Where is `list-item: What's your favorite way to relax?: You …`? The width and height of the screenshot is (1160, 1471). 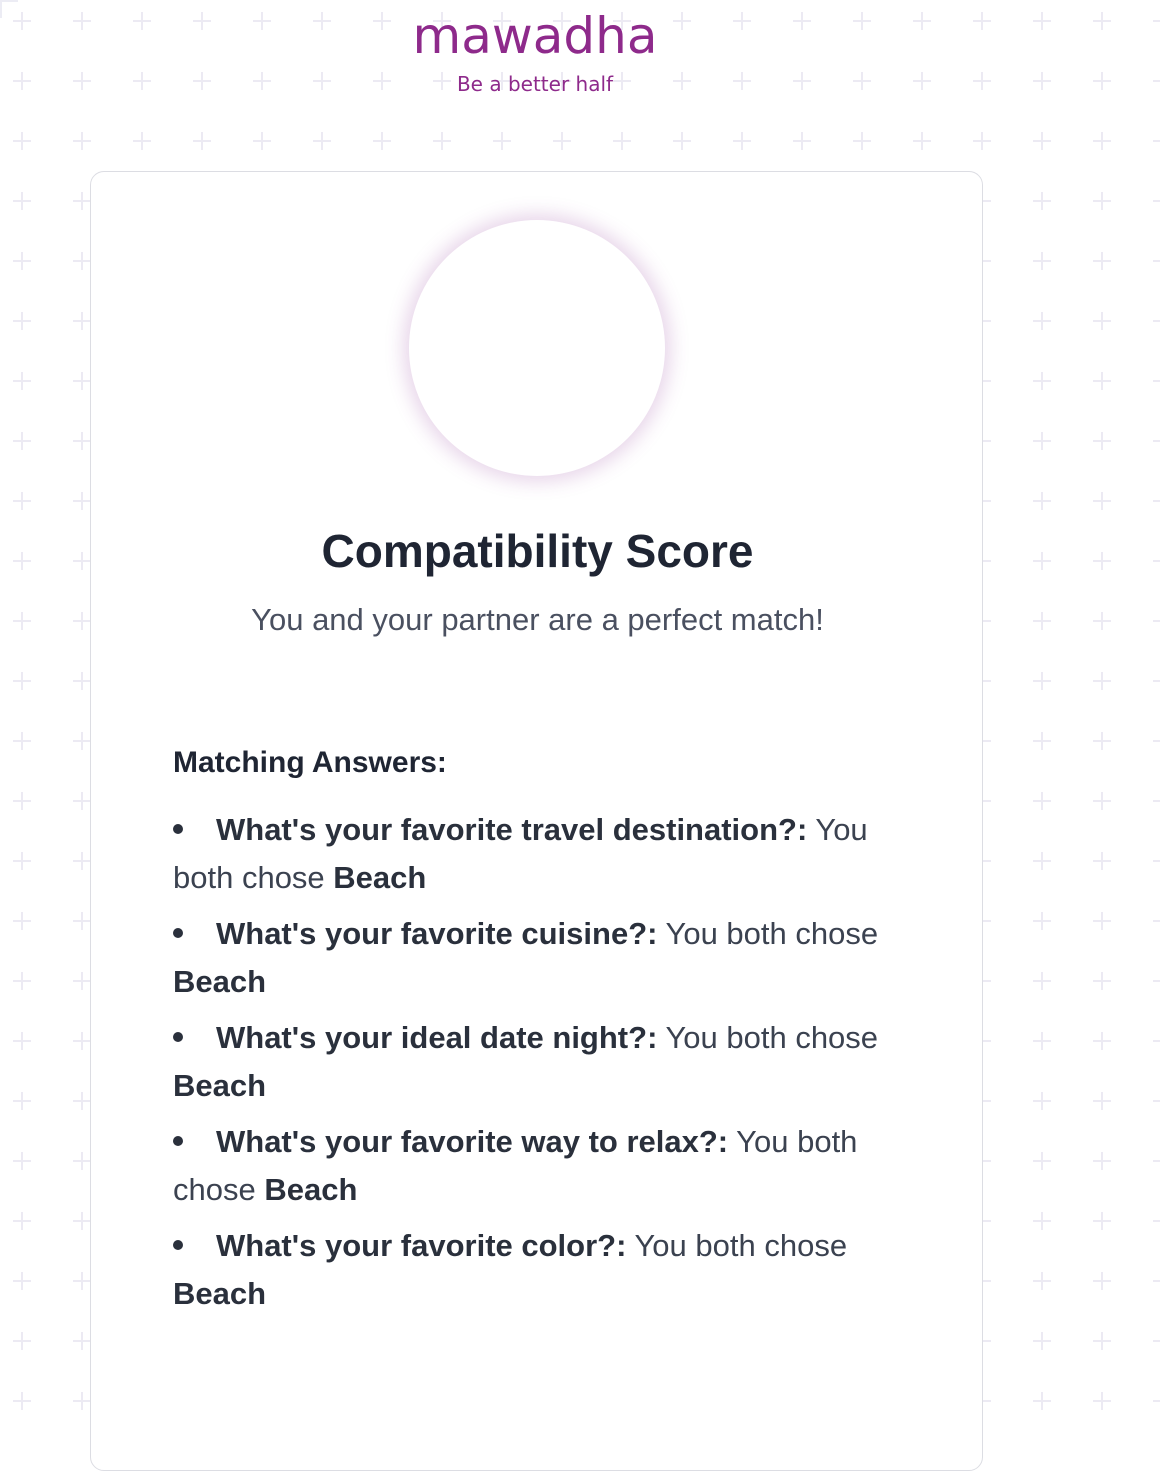 list-item: What's your favorite way to relax?: You … is located at coordinates (538, 1166).